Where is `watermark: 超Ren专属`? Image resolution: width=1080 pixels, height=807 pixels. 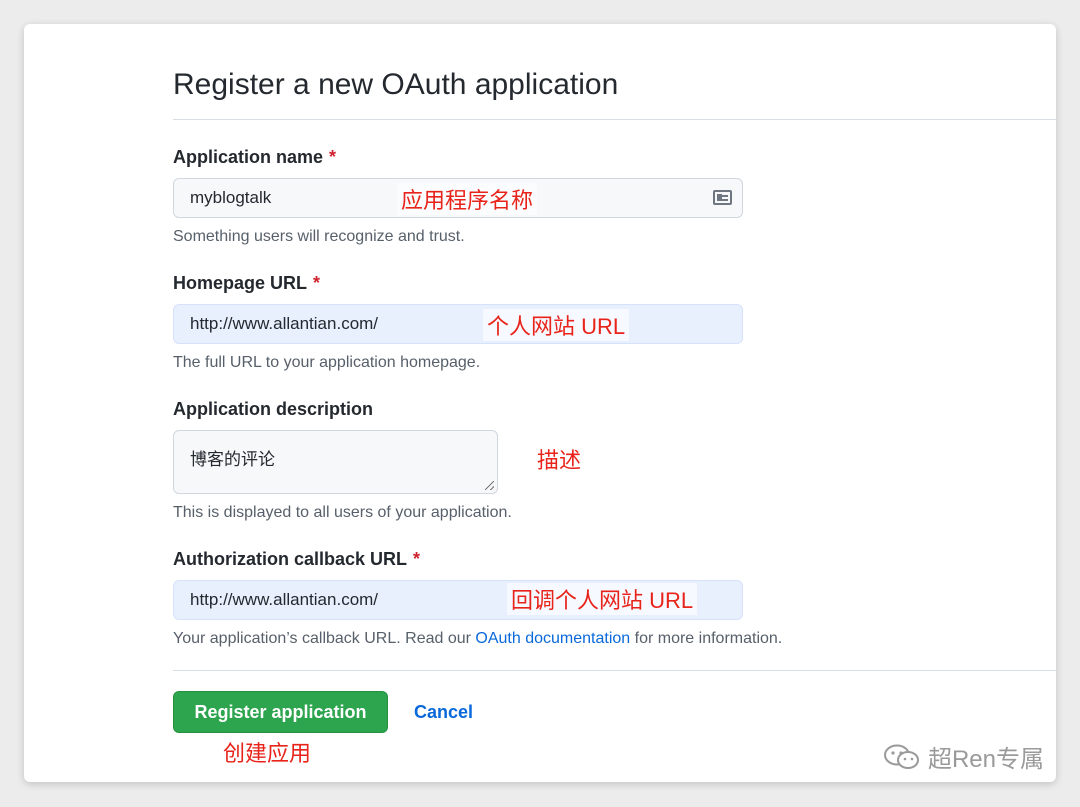
watermark: 超Ren专属 is located at coordinates (963, 756).